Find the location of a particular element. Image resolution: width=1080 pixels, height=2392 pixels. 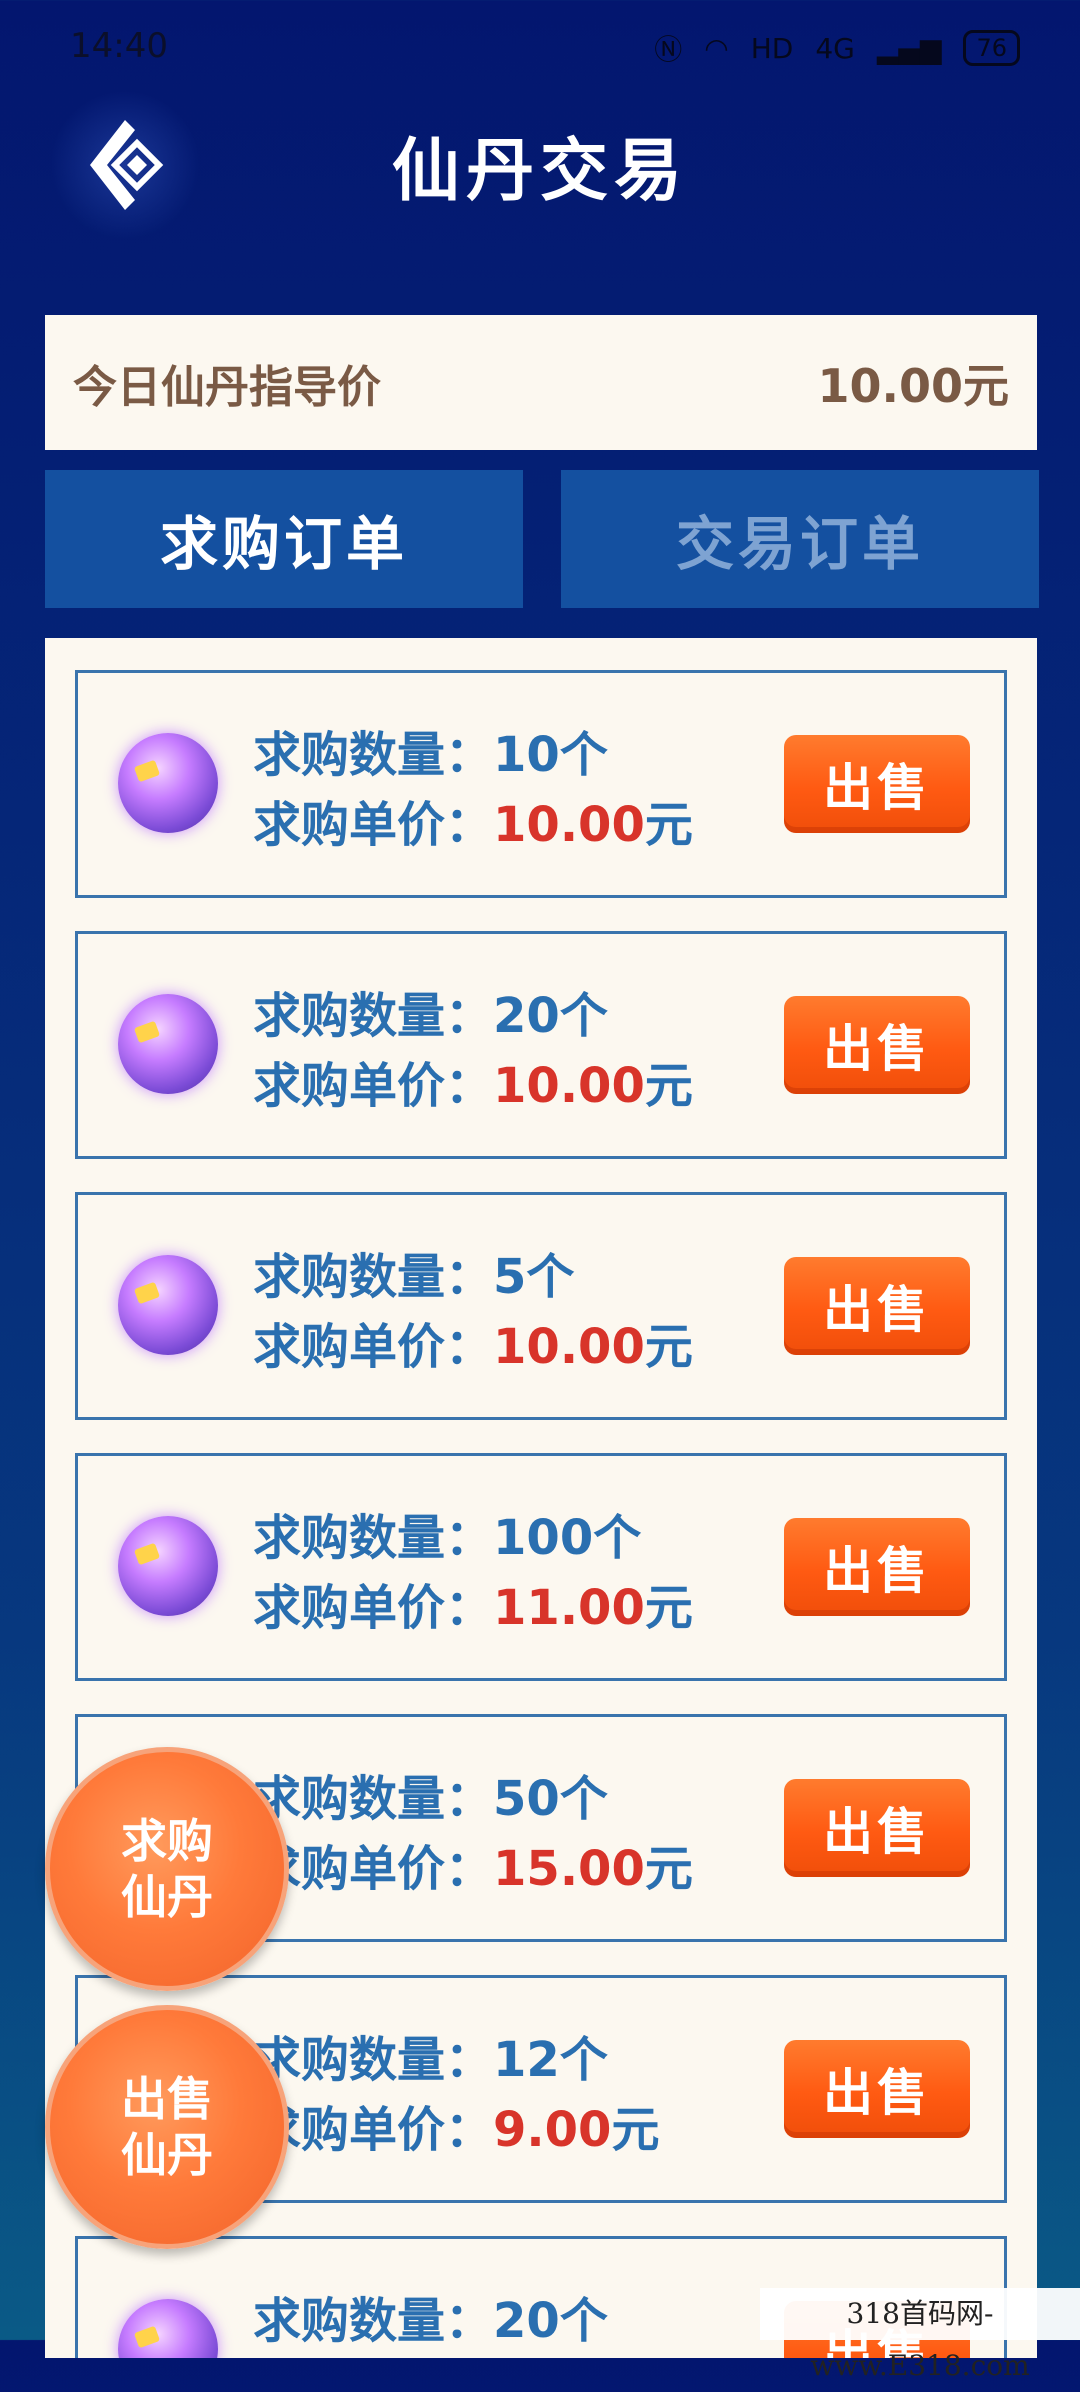

order-quantity: 求购数量：100个 is located at coordinates (447, 1538).